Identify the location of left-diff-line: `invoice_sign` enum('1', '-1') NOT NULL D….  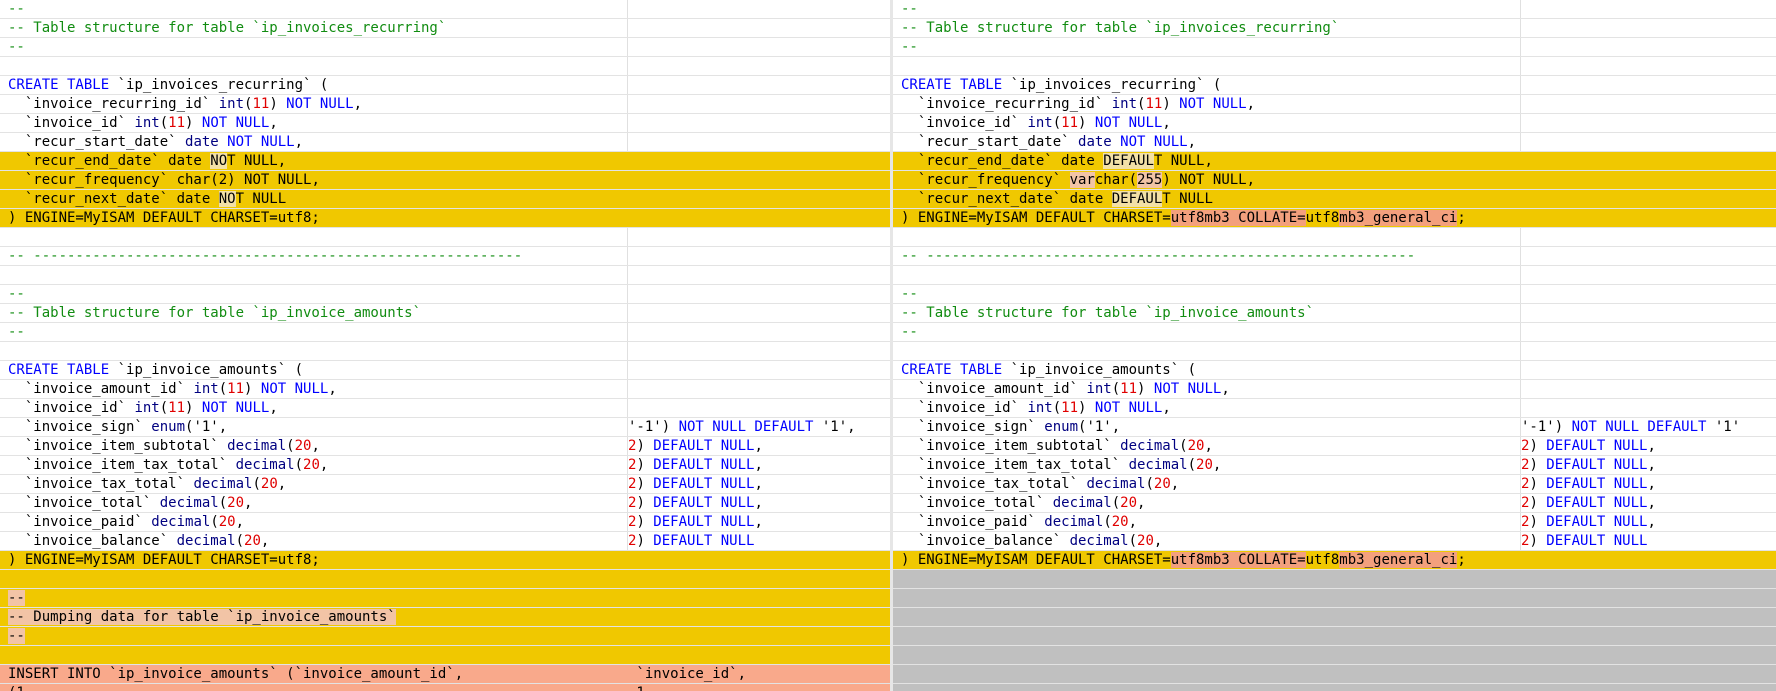
(445, 427).